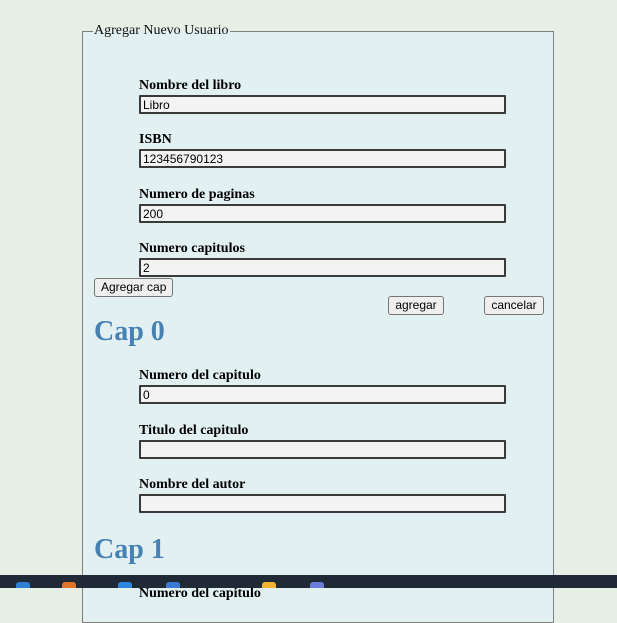 This screenshot has width=617, height=623. I want to click on pages-label: Numero de paginas, so click(197, 194).